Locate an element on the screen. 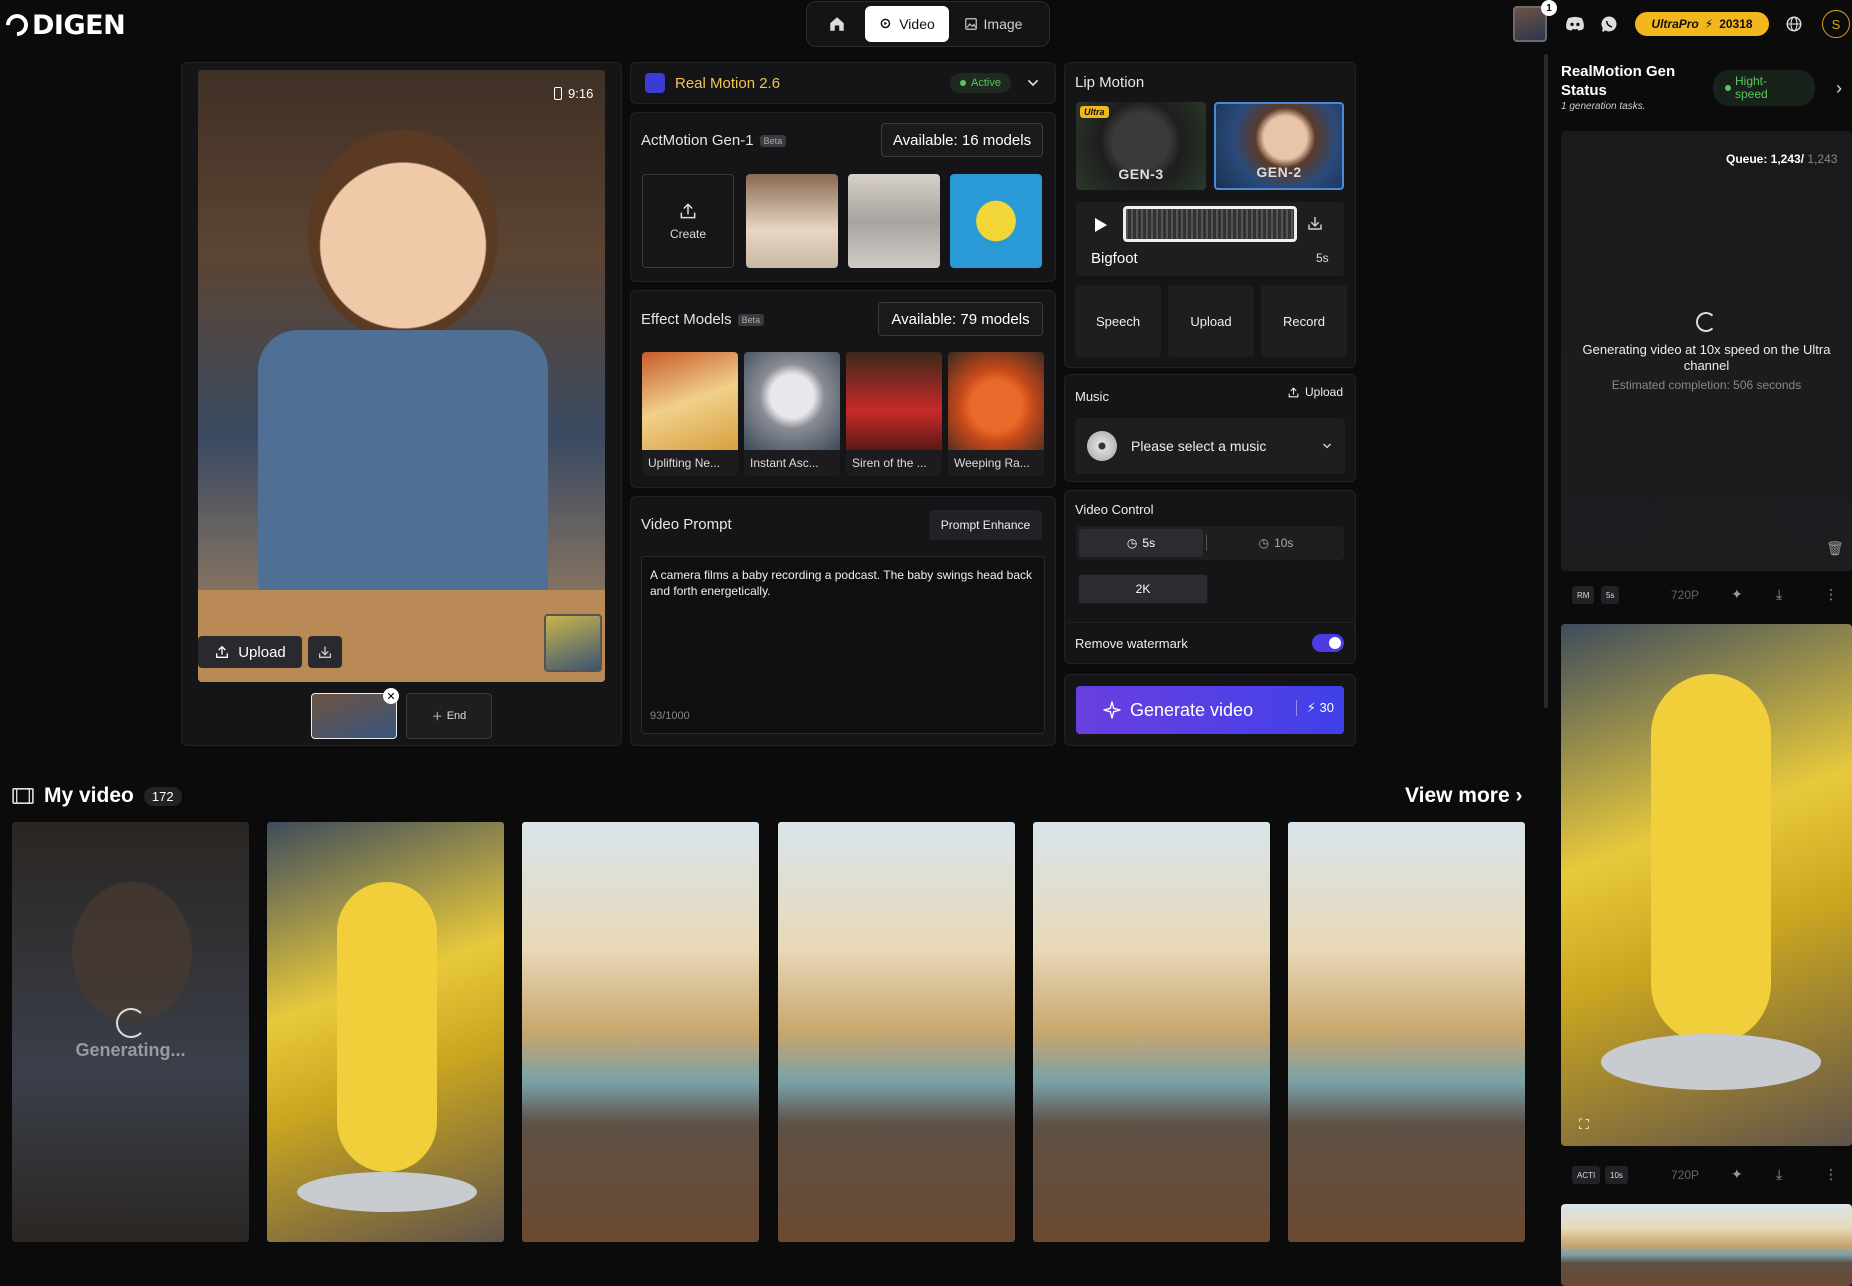 The width and height of the screenshot is (1852, 1286). plan-label: UltraPro is located at coordinates (1675, 24).